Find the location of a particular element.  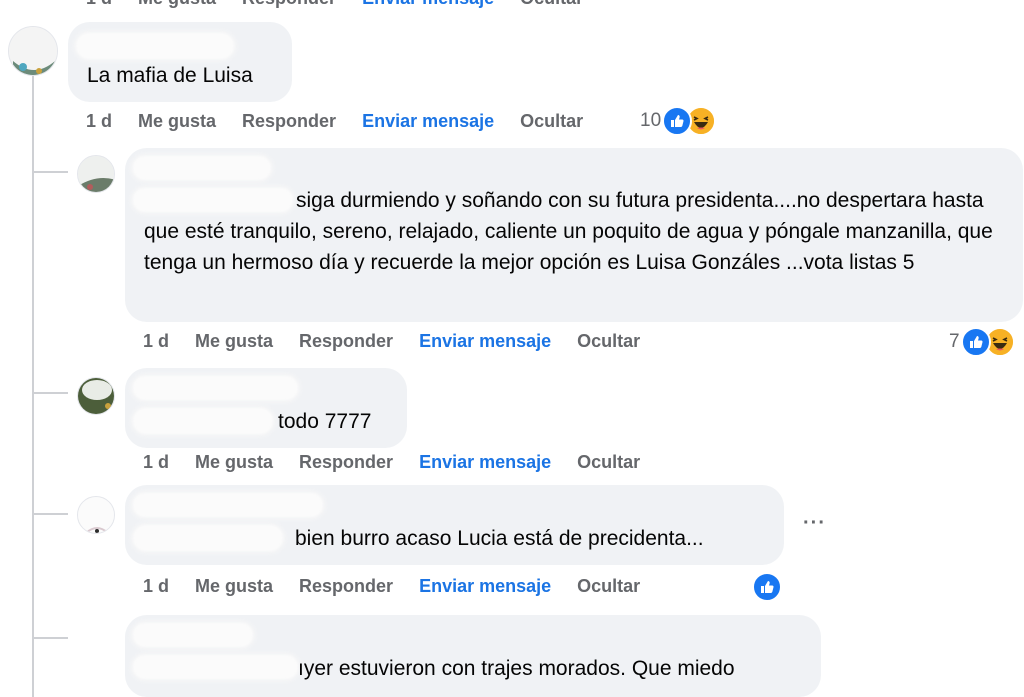

reply-bubble: todo 7777 is located at coordinates (266, 408).